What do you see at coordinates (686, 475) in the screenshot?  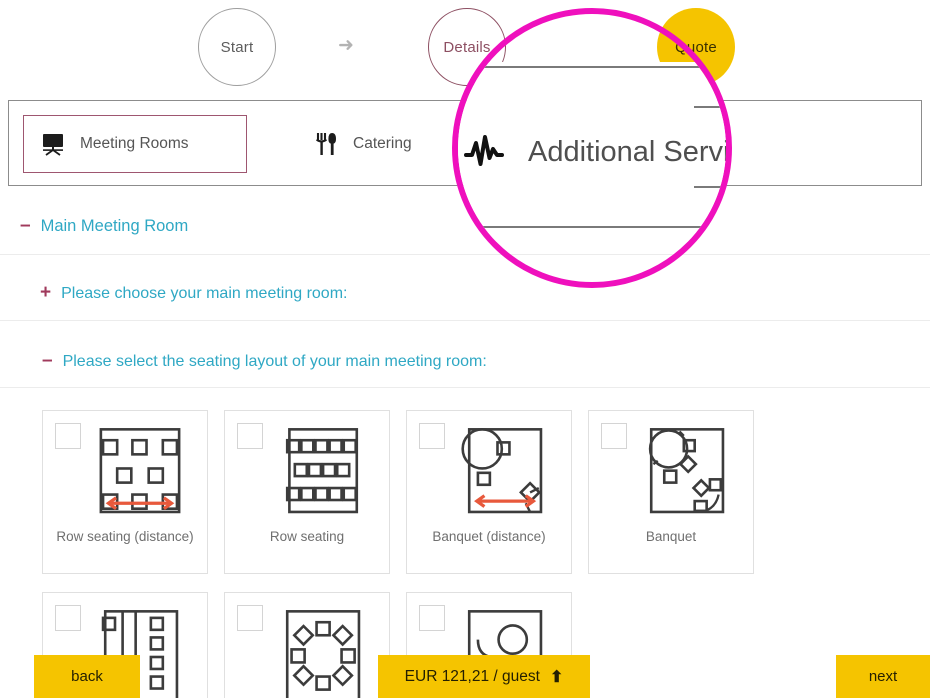 I see `banquet-icon` at bounding box center [686, 475].